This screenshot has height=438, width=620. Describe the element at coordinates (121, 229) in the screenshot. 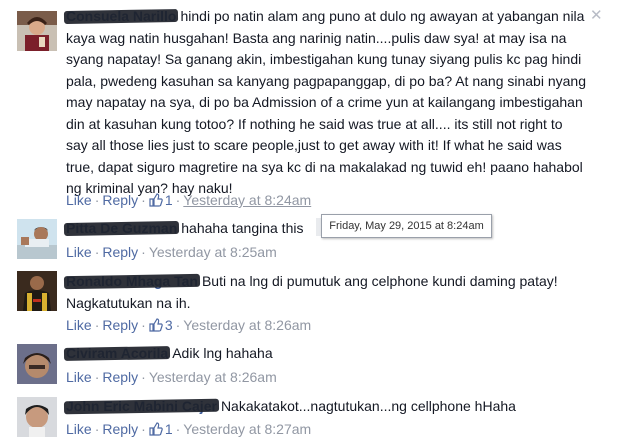

I see `comment-author: Pitta De Guzman` at that location.